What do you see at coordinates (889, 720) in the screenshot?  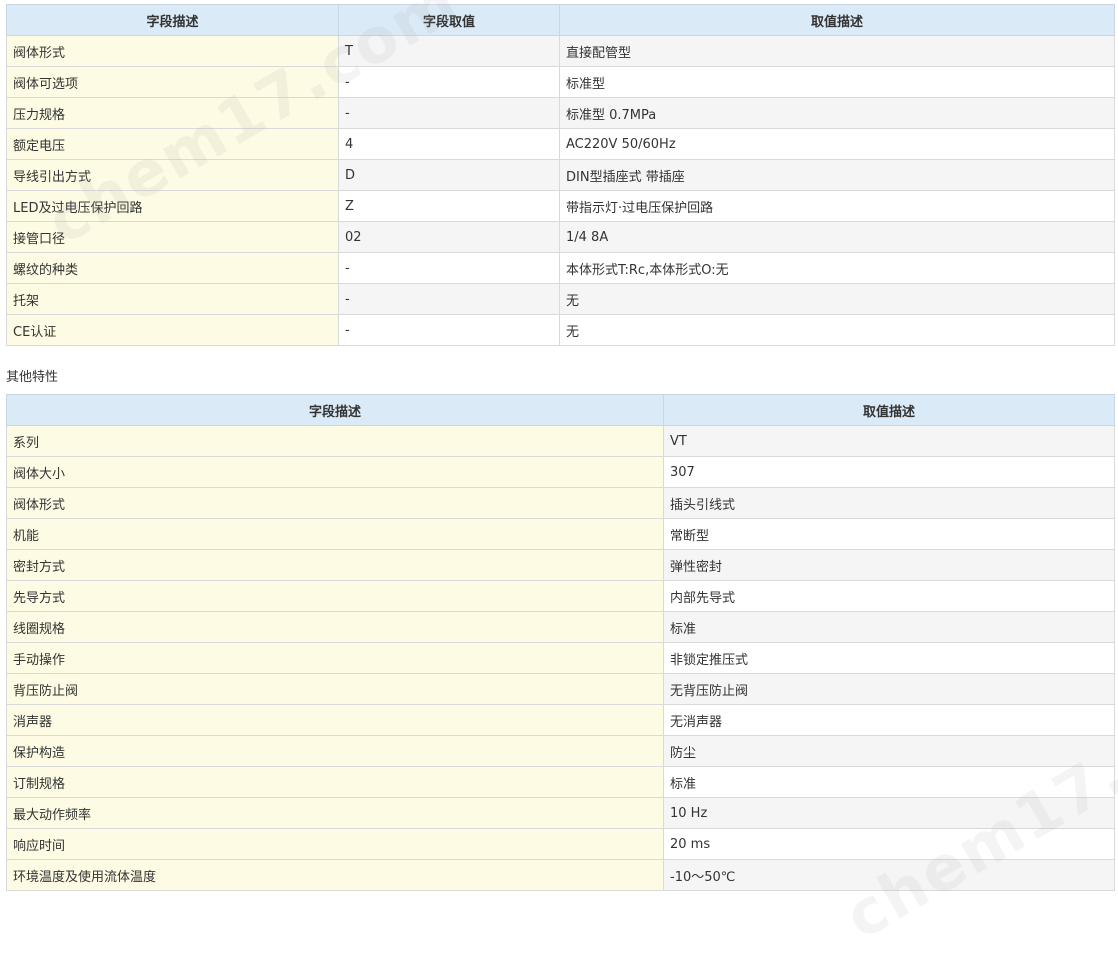 I see `cell-value-description: 无消声器` at bounding box center [889, 720].